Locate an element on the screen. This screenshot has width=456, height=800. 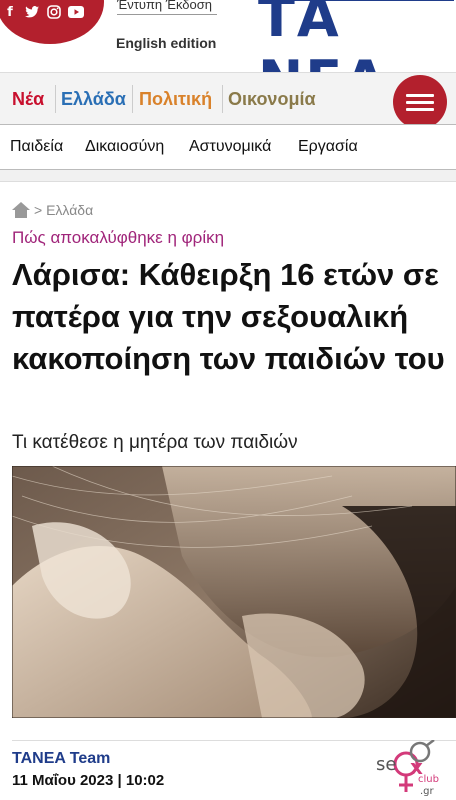
sub-nav: Παιδεία Δικαιοσύνη Αστυνομικά Εργασία is located at coordinates (228, 147).